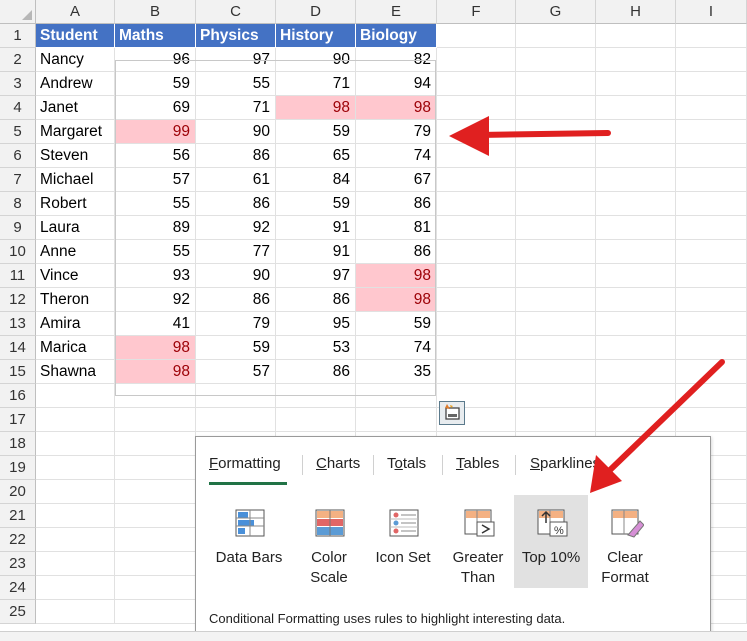 This screenshot has width=747, height=641. What do you see at coordinates (316, 12) in the screenshot?
I see `column-header-d: D` at bounding box center [316, 12].